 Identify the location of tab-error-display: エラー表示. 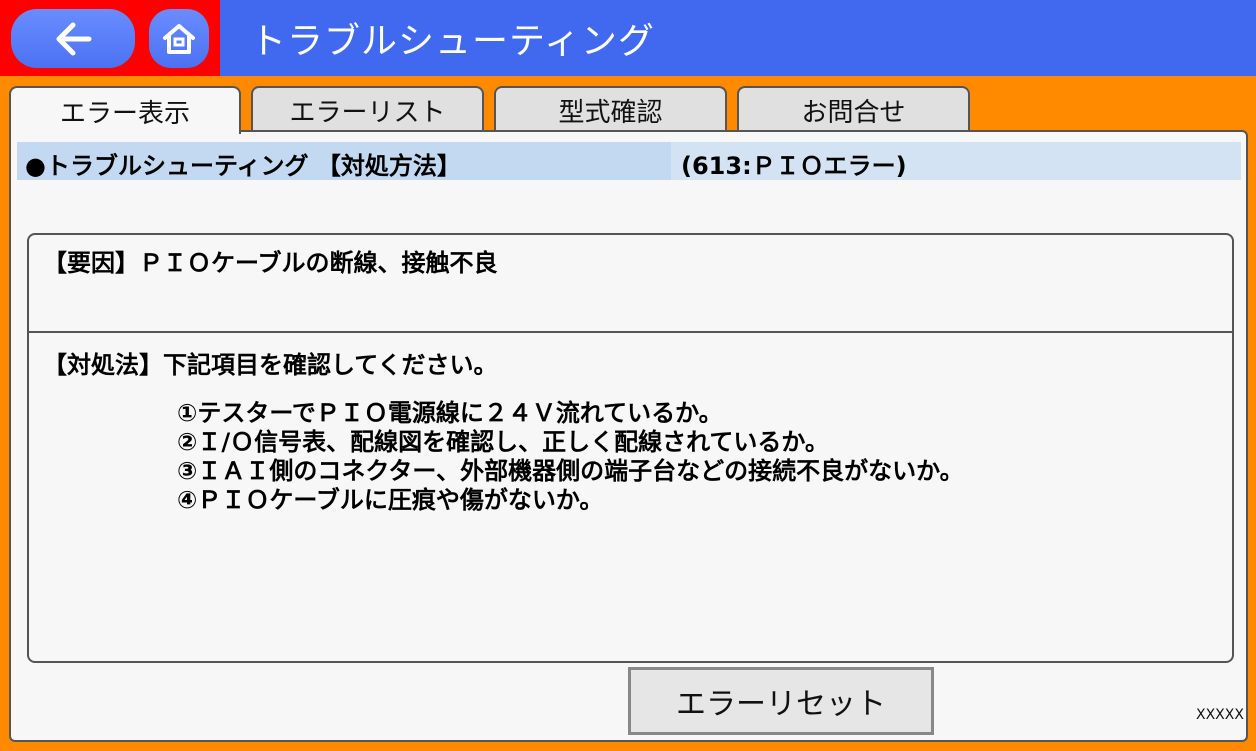
(125, 110).